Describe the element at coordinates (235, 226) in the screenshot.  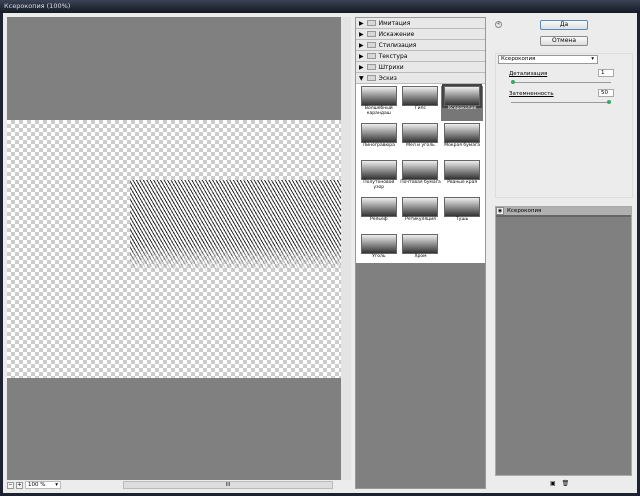
I see `preview-image` at that location.